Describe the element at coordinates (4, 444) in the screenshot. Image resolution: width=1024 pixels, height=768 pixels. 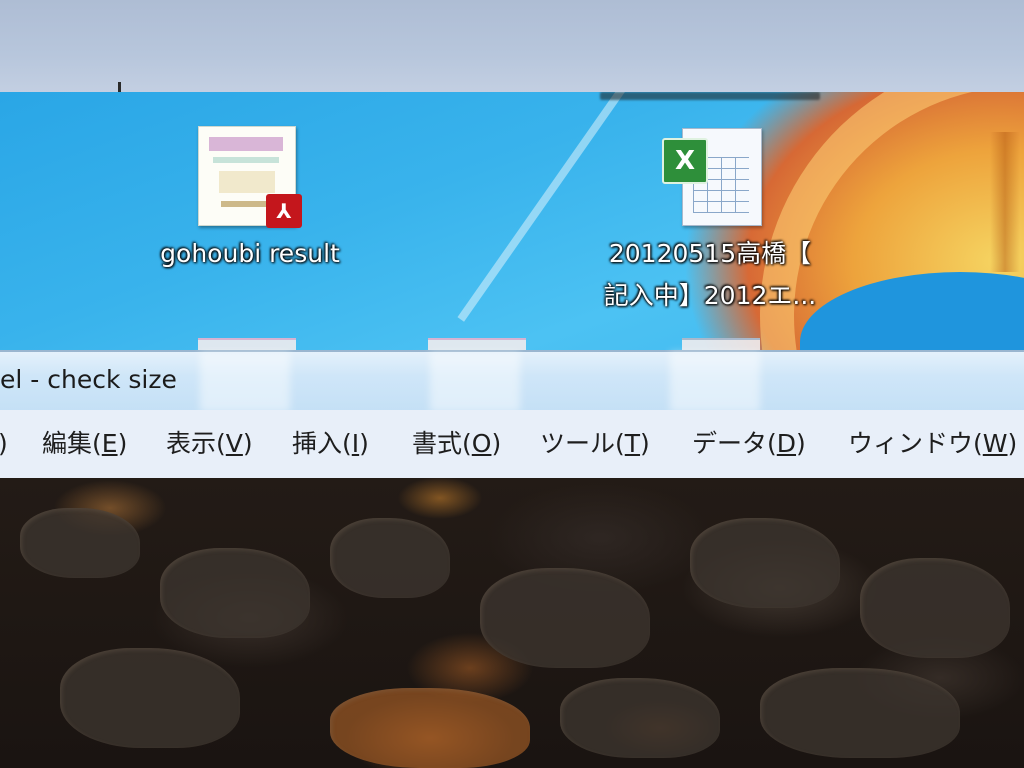
I see `menu-item-partial: )` at that location.